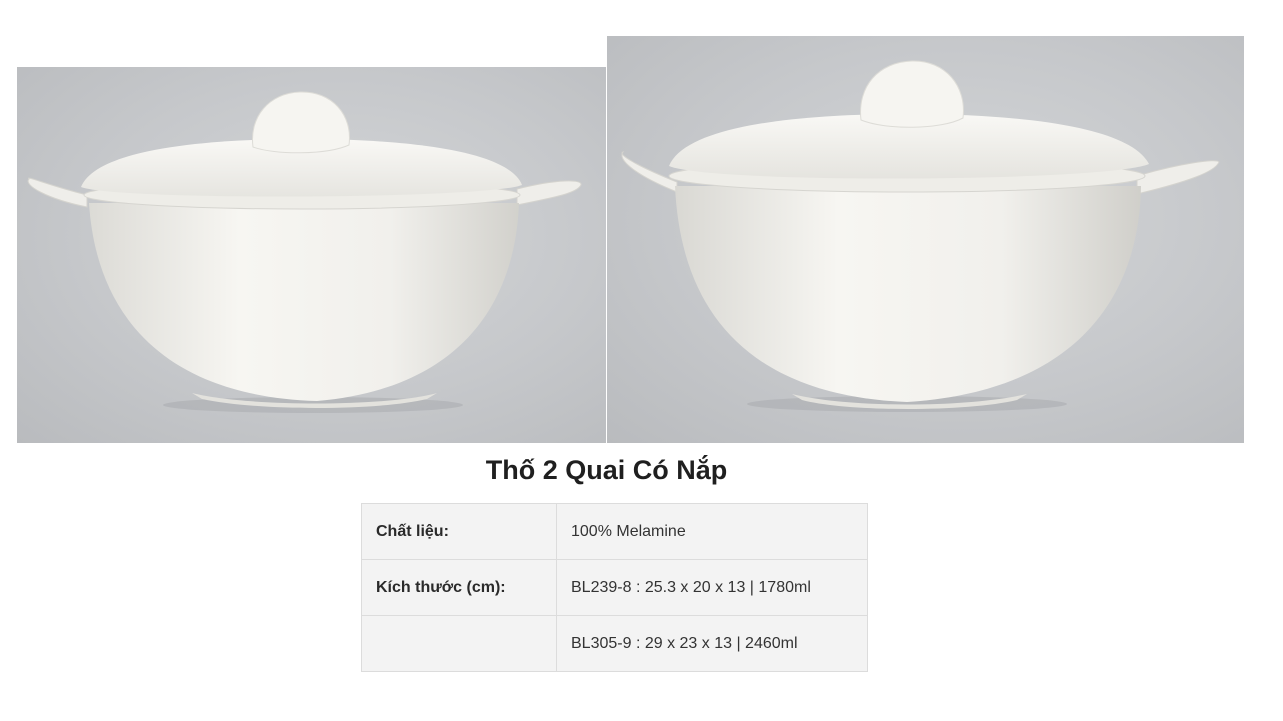 This screenshot has height=721, width=1283. I want to click on spec-value: 100% Melamine, so click(712, 531).